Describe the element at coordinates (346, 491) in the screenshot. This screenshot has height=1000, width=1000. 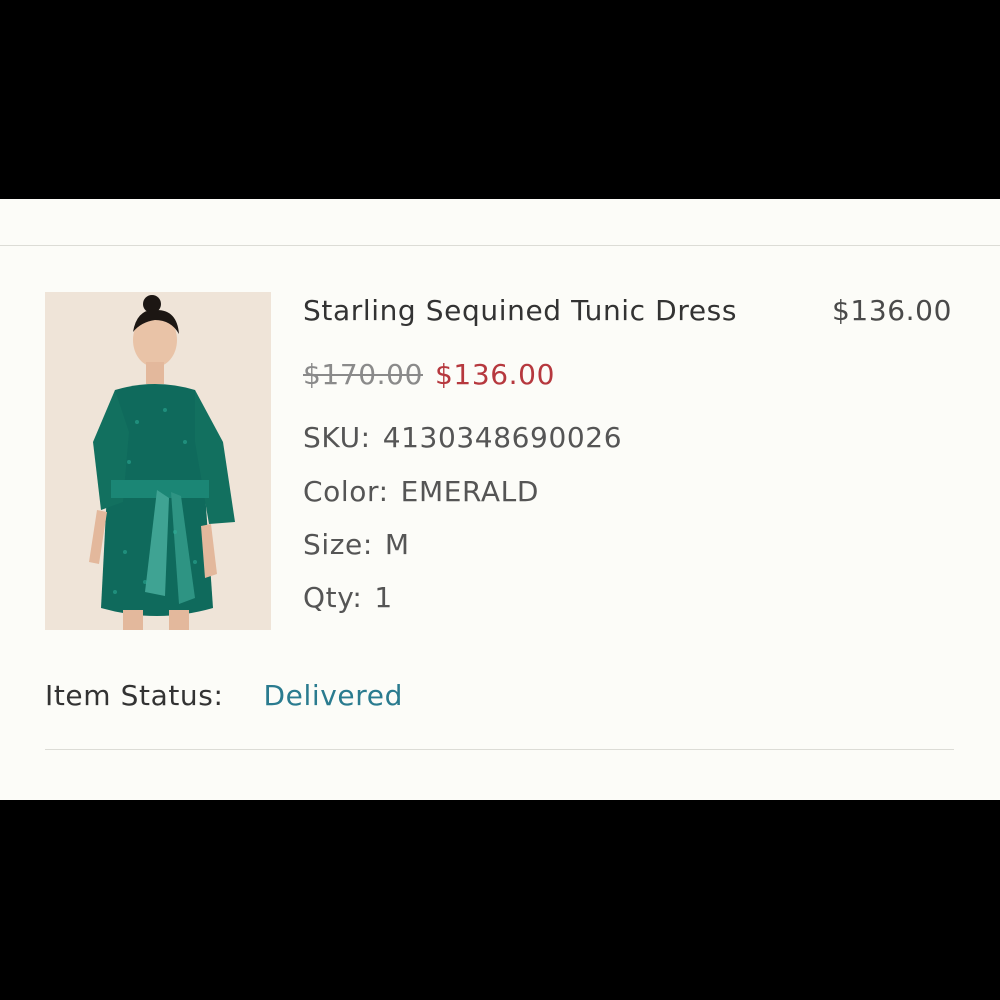
I see `color-label: Color:` at that location.